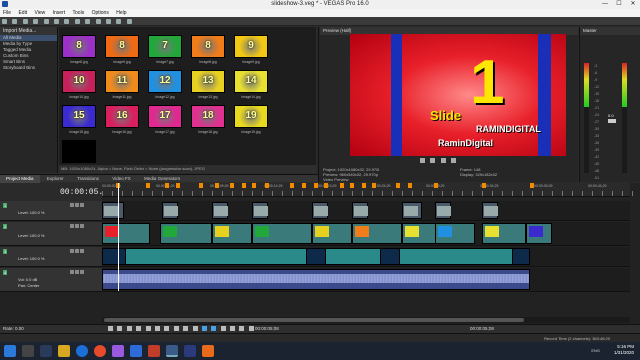 This screenshot has width=640, height=360. I want to click on language-indicator: ENG, so click(595, 350).